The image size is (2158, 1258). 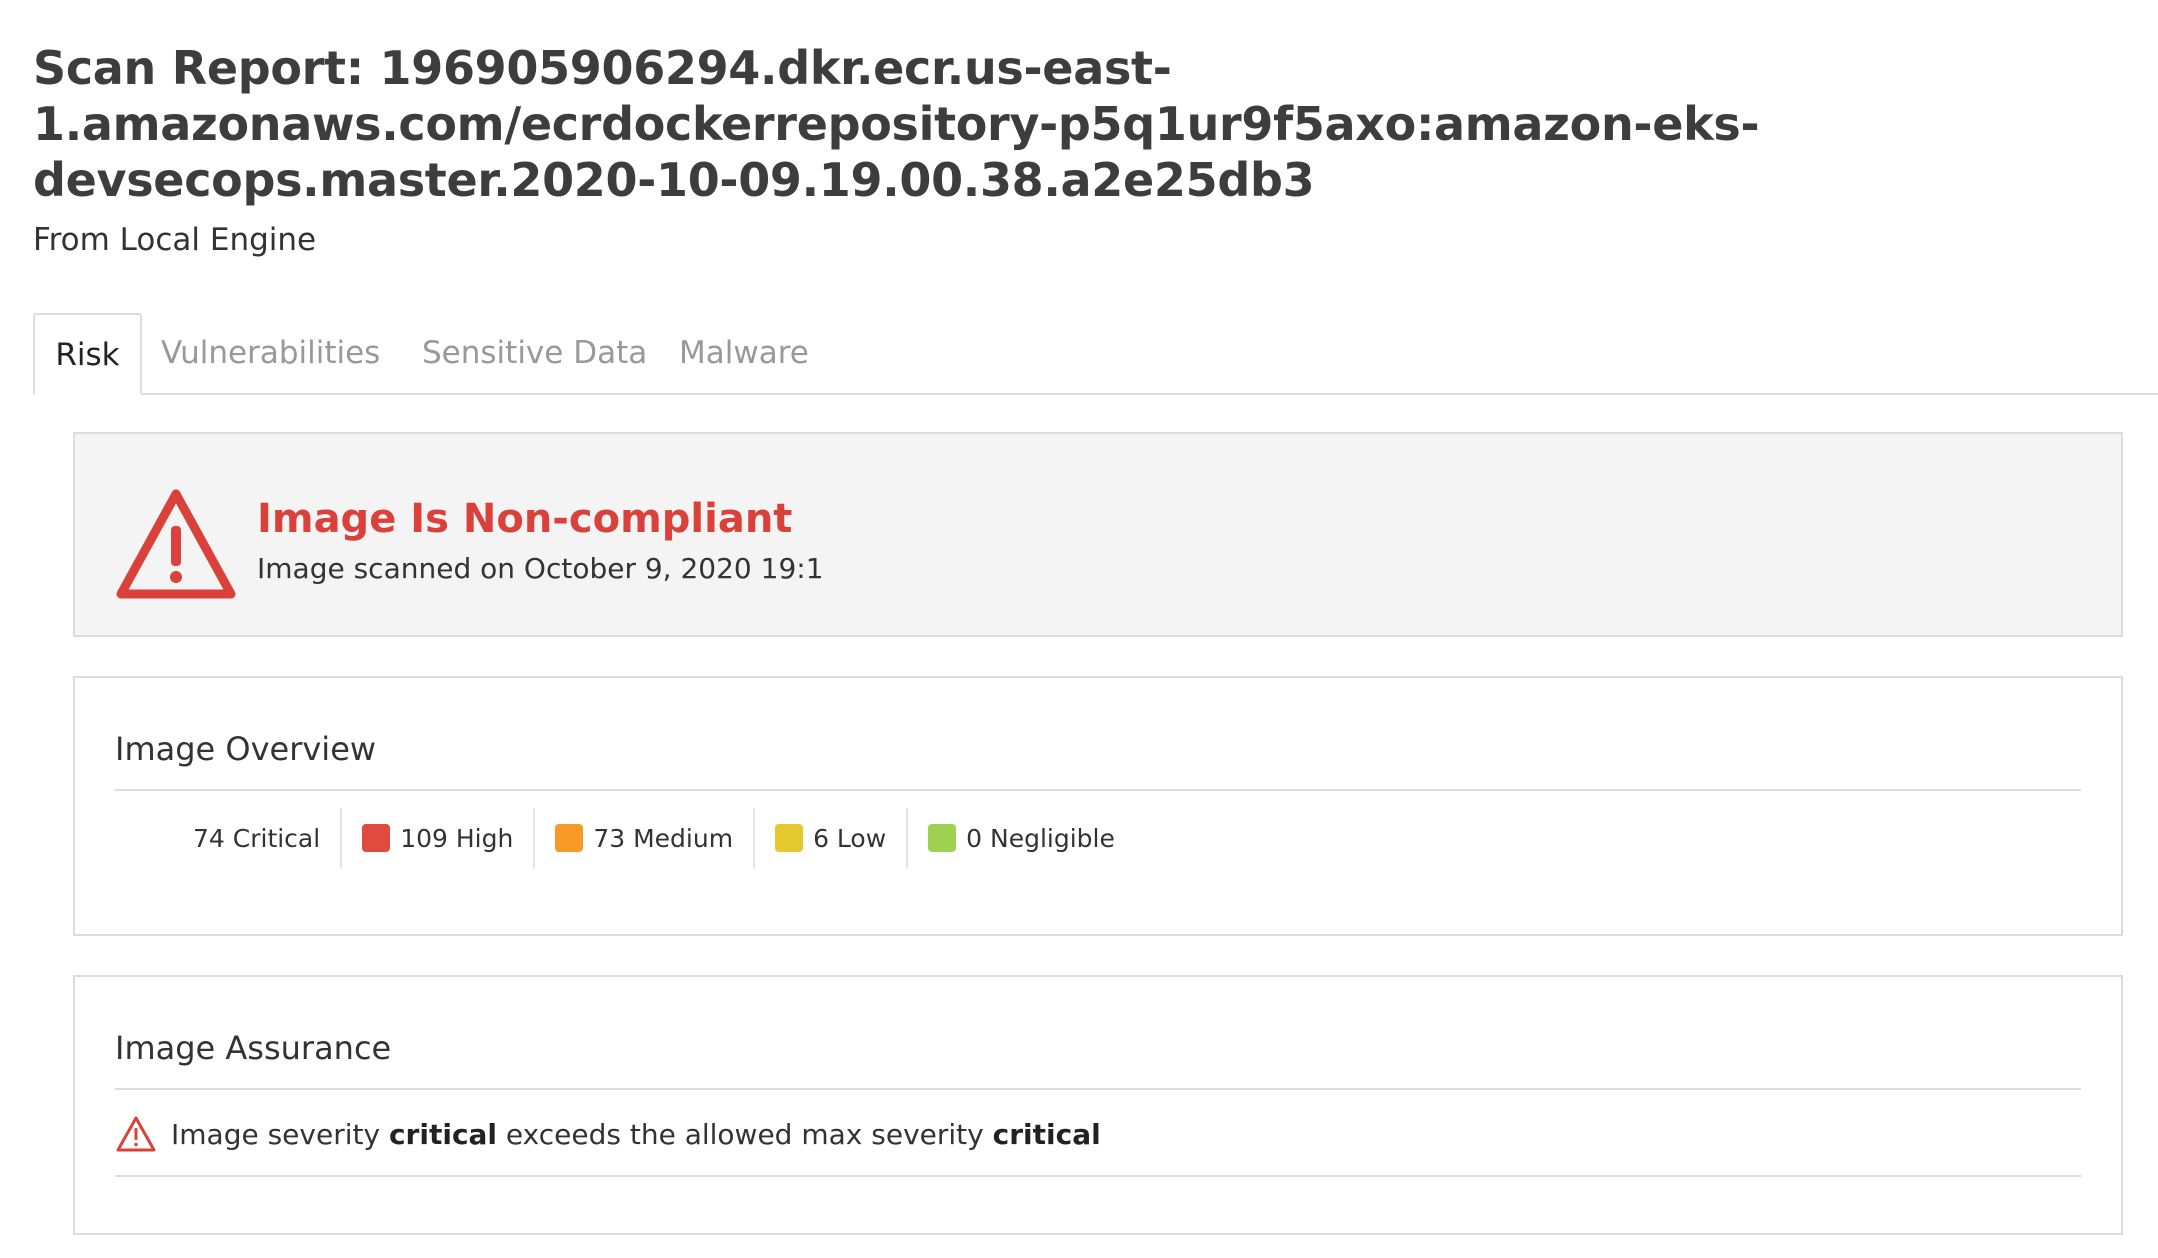 I want to click on scan-timestamp: Image scanned on October 9, 2020 19:1, so click(x=540, y=568).